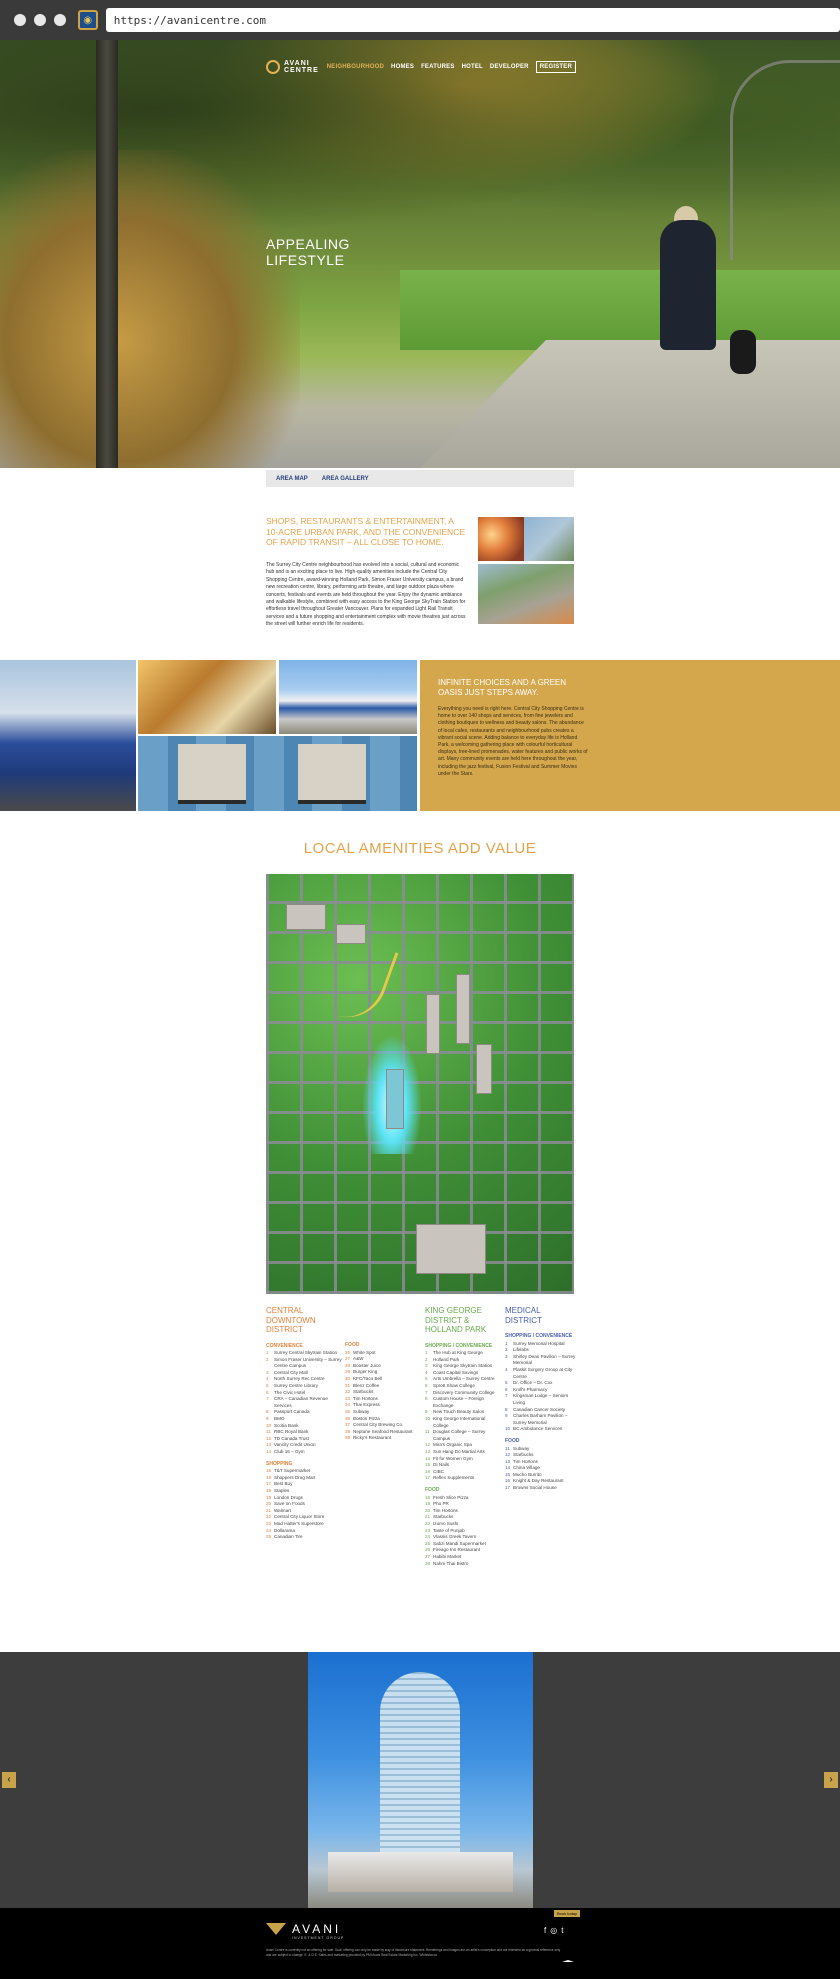 The width and height of the screenshot is (840, 1979). I want to click on amenity-number: 21, so click(269, 1510).